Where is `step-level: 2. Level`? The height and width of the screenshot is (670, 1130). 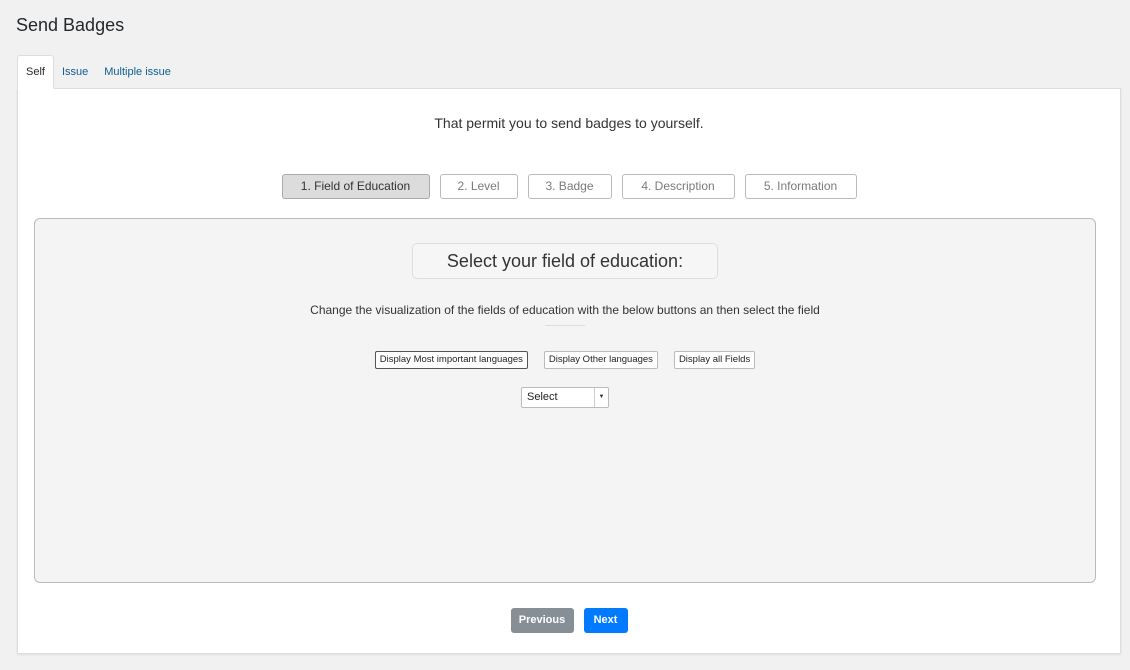 step-level: 2. Level is located at coordinates (478, 186).